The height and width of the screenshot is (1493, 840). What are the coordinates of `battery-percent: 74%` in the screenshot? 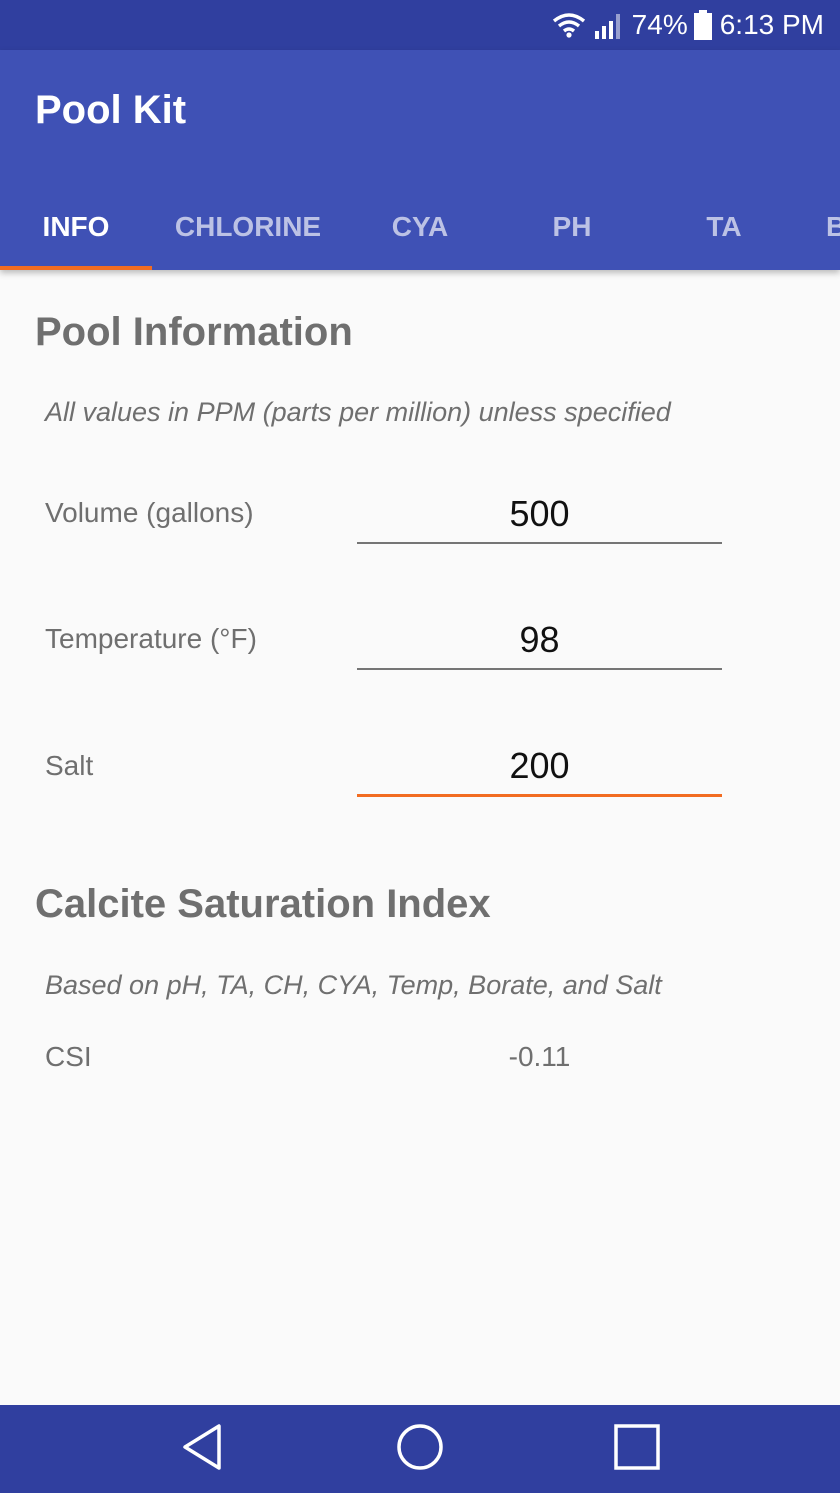 It's located at (659, 24).